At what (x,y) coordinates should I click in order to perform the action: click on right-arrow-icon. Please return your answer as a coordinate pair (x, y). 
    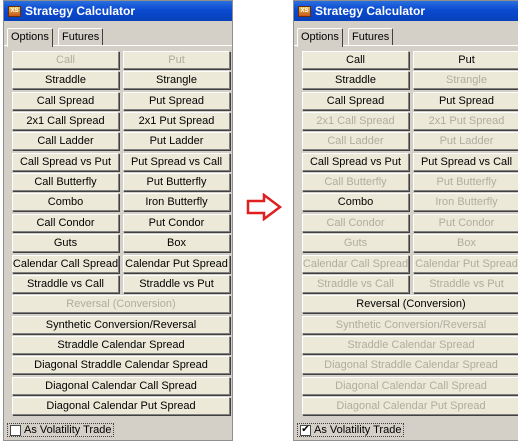
    Looking at the image, I should click on (264, 207).